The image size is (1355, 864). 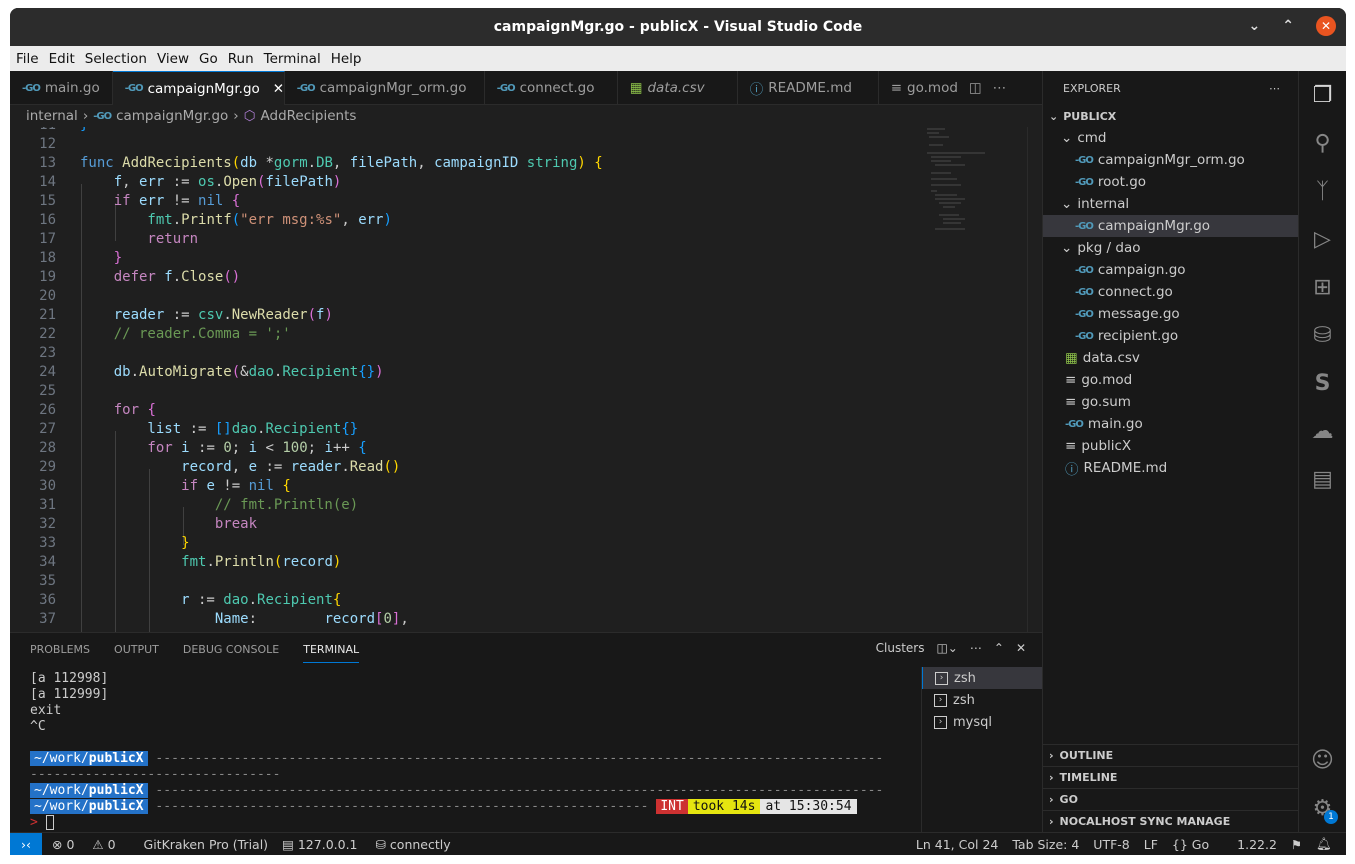 I want to click on maximize-button: ⌃, so click(x=1288, y=26).